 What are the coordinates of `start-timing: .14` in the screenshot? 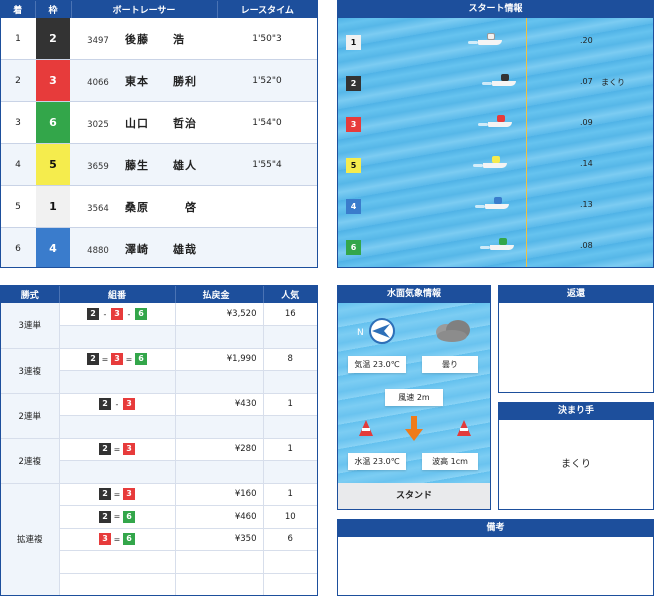 It's located at (586, 163).